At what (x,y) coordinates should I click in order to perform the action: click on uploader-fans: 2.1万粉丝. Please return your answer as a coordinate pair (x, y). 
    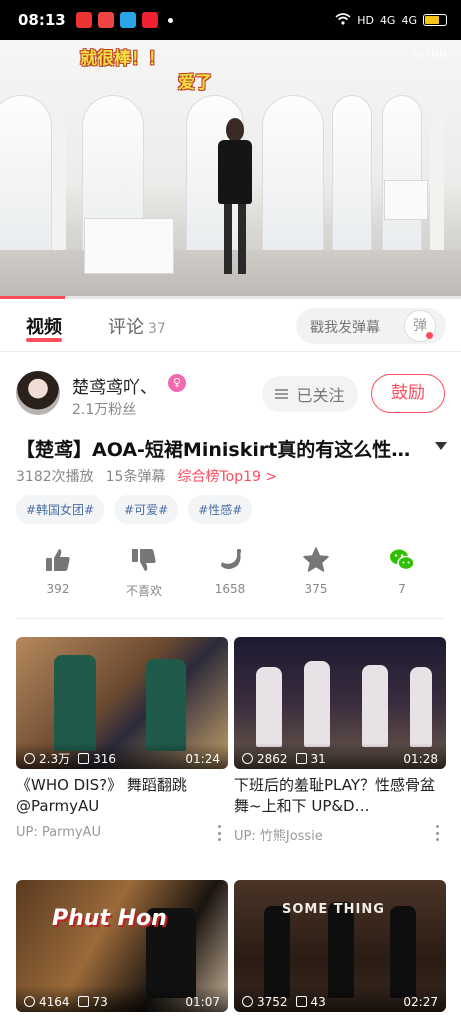
    Looking at the image, I should click on (104, 410).